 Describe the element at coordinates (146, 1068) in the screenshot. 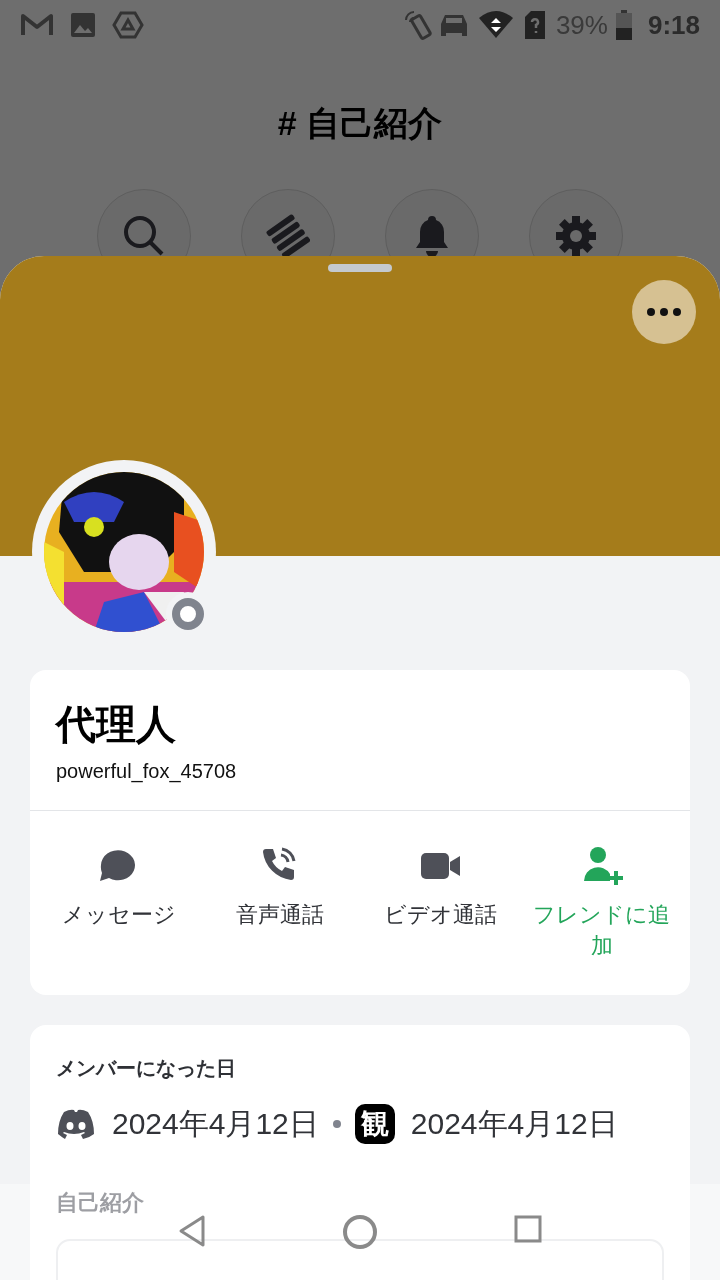

I see `section-heading: メンバーになった日` at that location.